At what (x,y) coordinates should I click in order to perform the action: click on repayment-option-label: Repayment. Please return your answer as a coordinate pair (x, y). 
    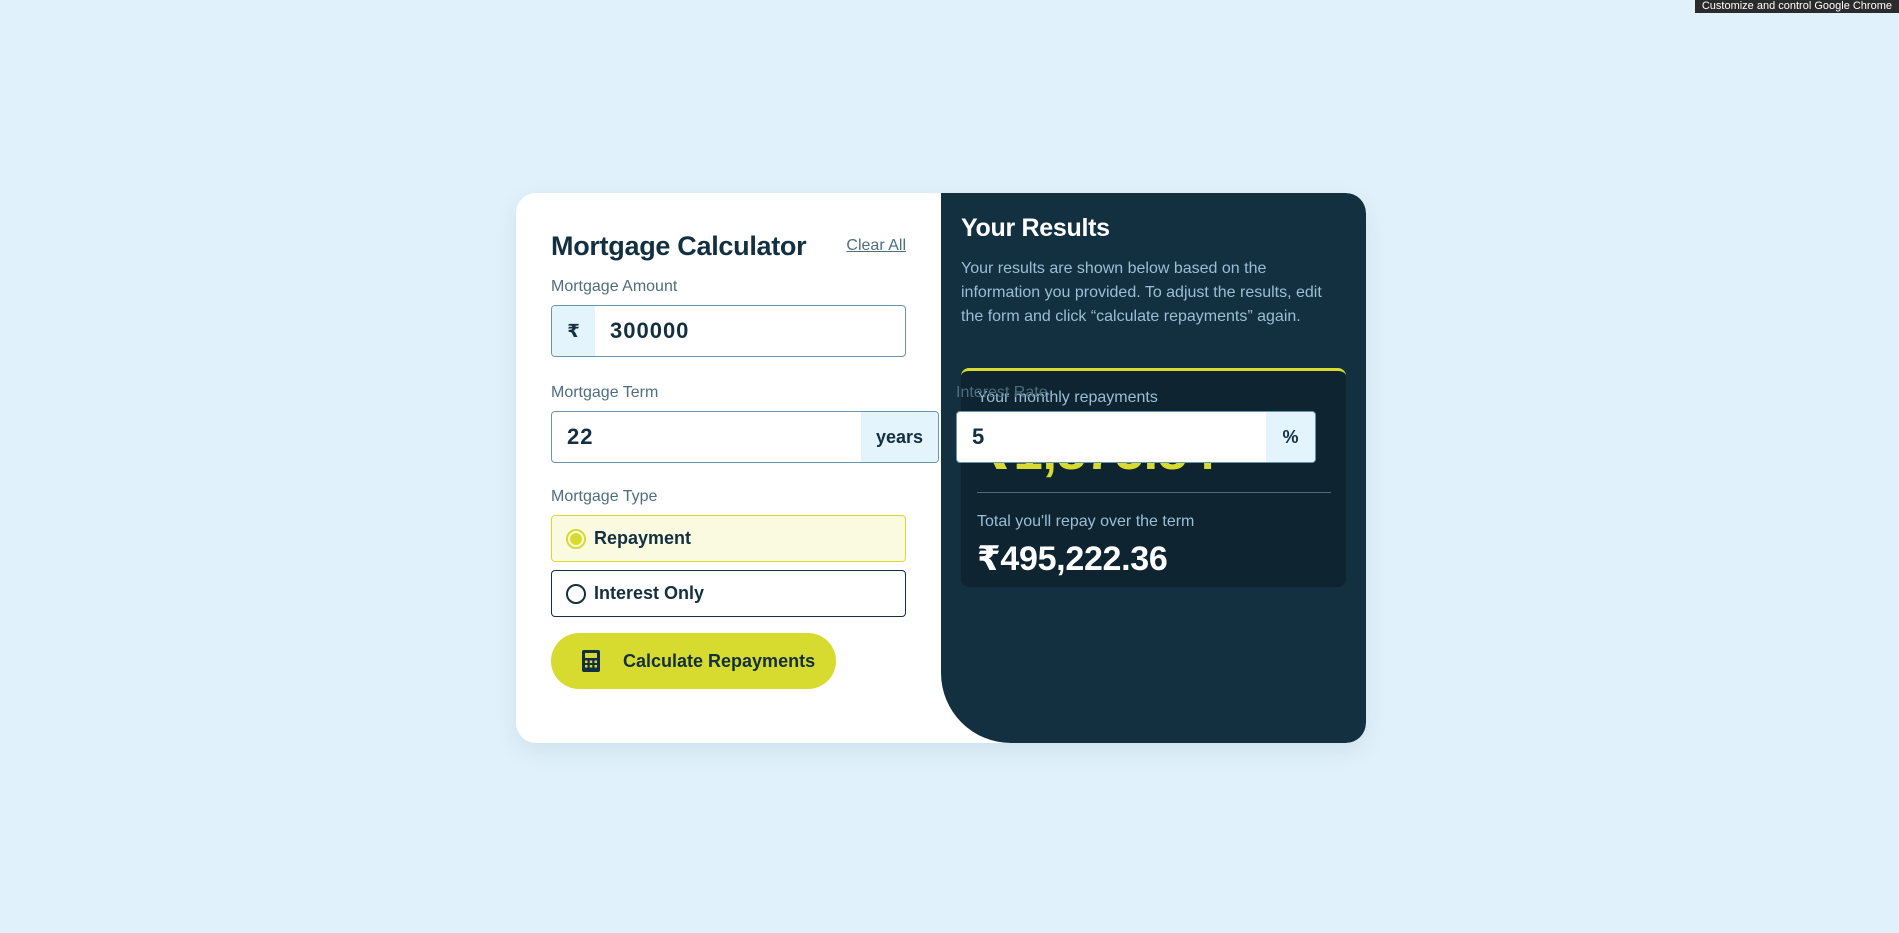
    Looking at the image, I should click on (643, 538).